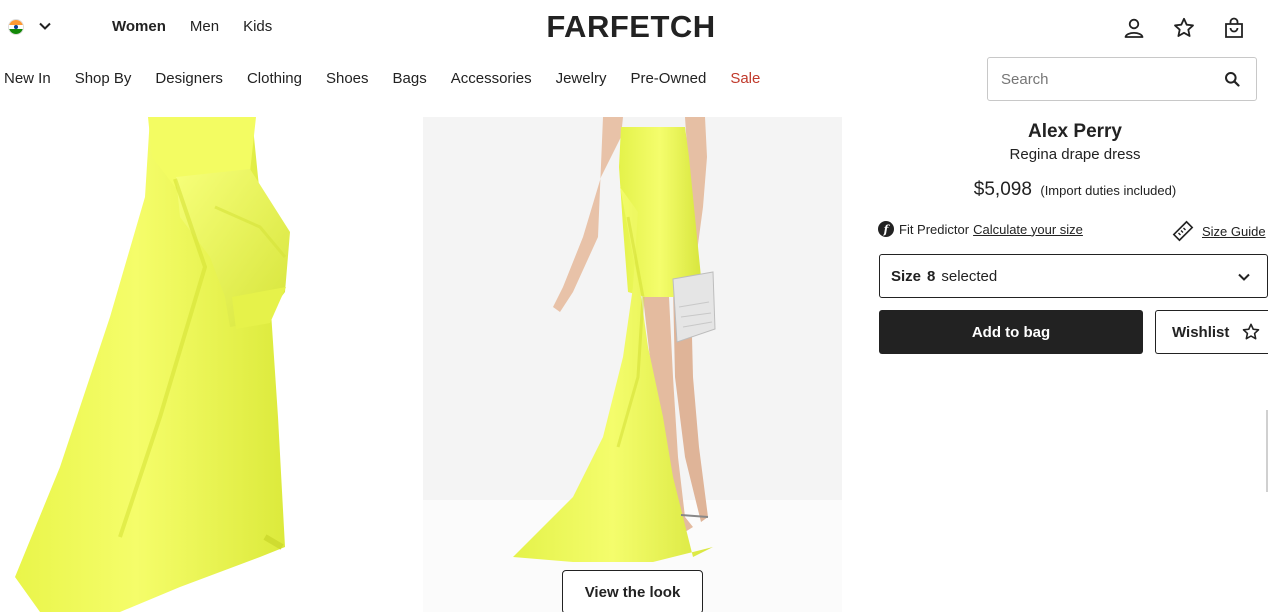 The image size is (1268, 612). Describe the element at coordinates (410, 79) in the screenshot. I see `nav-bags: Bags` at that location.